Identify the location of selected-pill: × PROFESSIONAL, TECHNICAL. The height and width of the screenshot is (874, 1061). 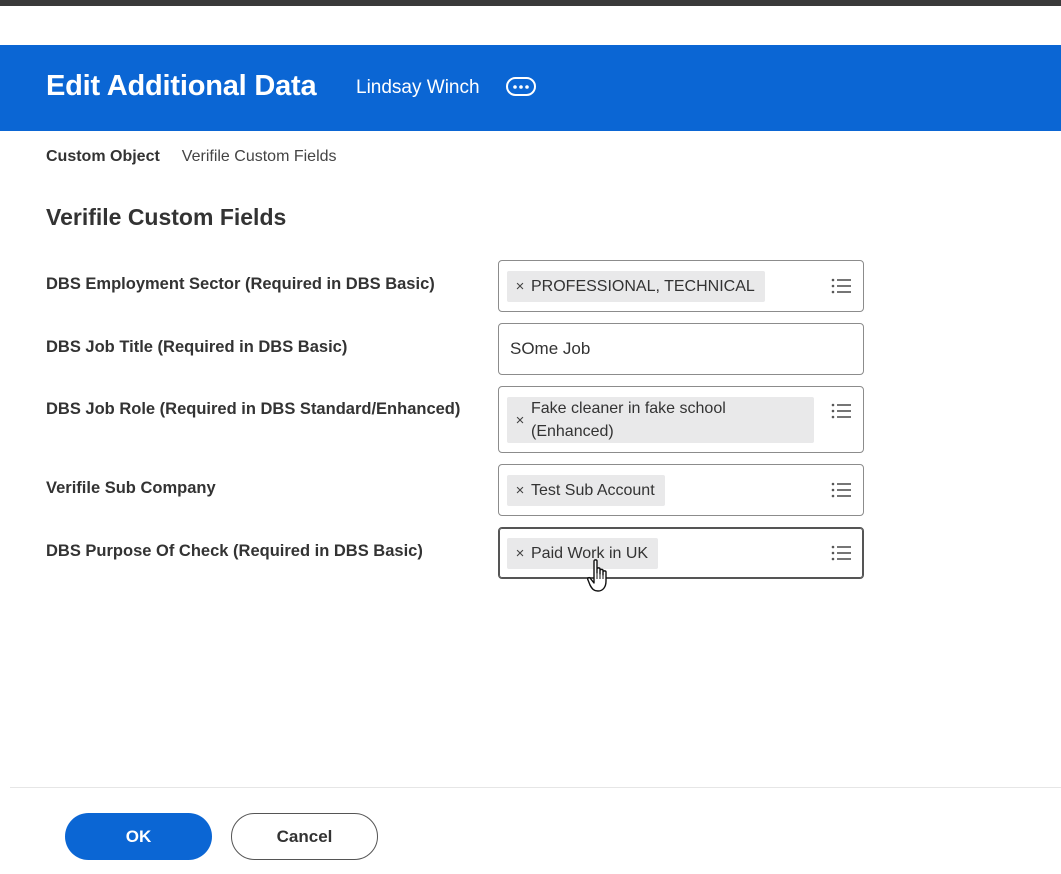
(636, 286).